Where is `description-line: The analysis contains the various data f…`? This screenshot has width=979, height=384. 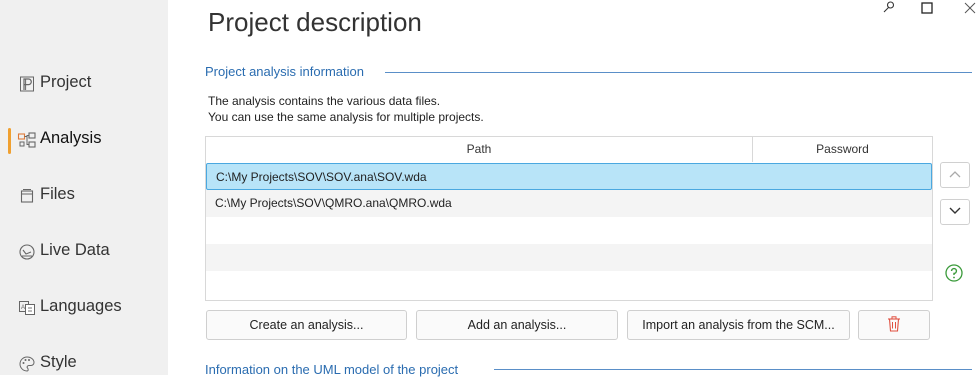
description-line: The analysis contains the various data f… is located at coordinates (324, 101).